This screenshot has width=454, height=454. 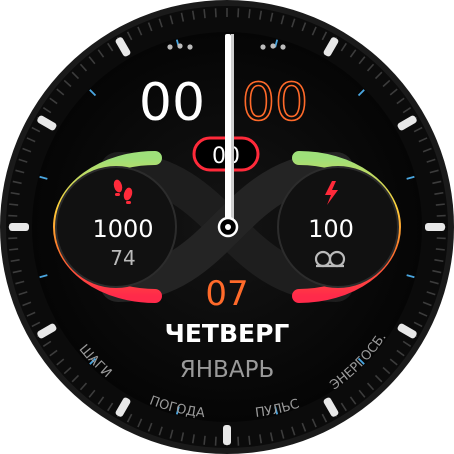 I want to click on right-complication-value: 100, so click(x=331, y=229).